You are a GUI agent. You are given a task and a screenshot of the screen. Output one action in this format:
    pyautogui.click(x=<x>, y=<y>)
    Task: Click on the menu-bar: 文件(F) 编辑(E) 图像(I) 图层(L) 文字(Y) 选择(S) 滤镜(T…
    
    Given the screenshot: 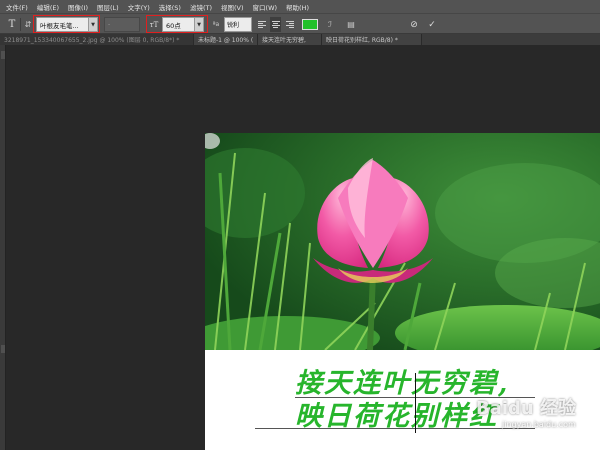 What is the action you would take?
    pyautogui.click(x=300, y=6)
    